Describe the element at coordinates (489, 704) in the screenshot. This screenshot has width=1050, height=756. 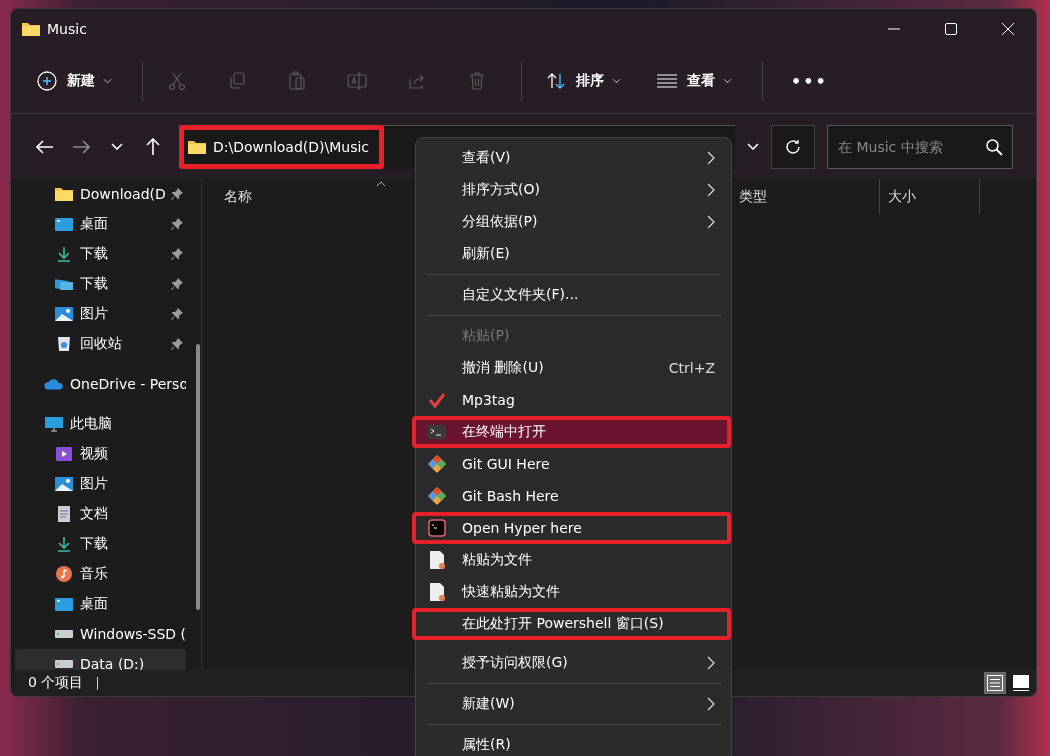
I see `menu-item-label: 新建(W)` at that location.